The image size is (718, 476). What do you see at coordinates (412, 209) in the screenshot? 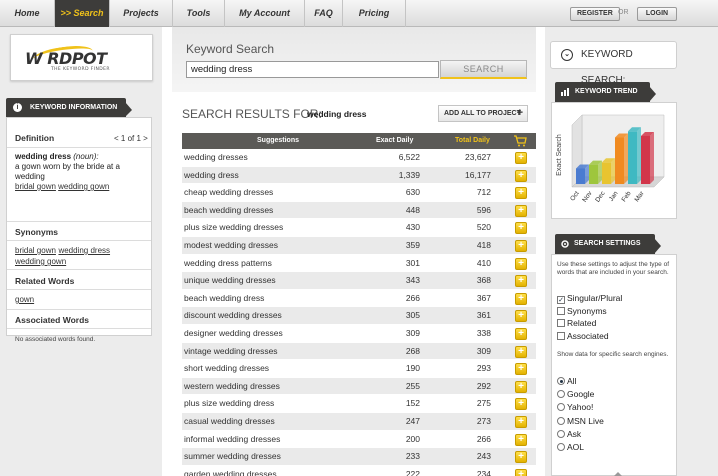
I see `exact-daily-cell: 448` at bounding box center [412, 209].